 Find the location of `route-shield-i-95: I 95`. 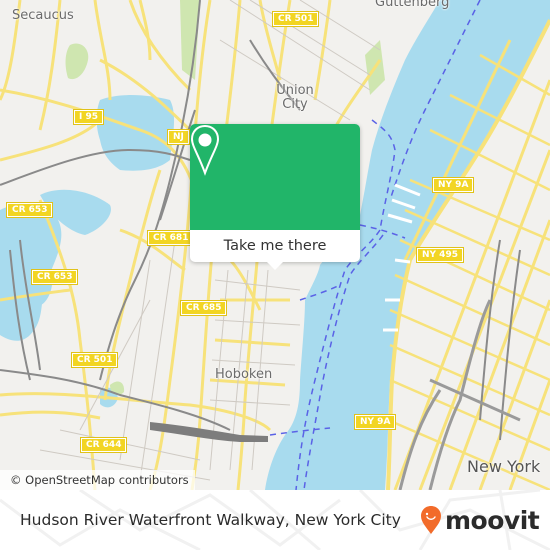

route-shield-i-95: I 95 is located at coordinates (88, 117).